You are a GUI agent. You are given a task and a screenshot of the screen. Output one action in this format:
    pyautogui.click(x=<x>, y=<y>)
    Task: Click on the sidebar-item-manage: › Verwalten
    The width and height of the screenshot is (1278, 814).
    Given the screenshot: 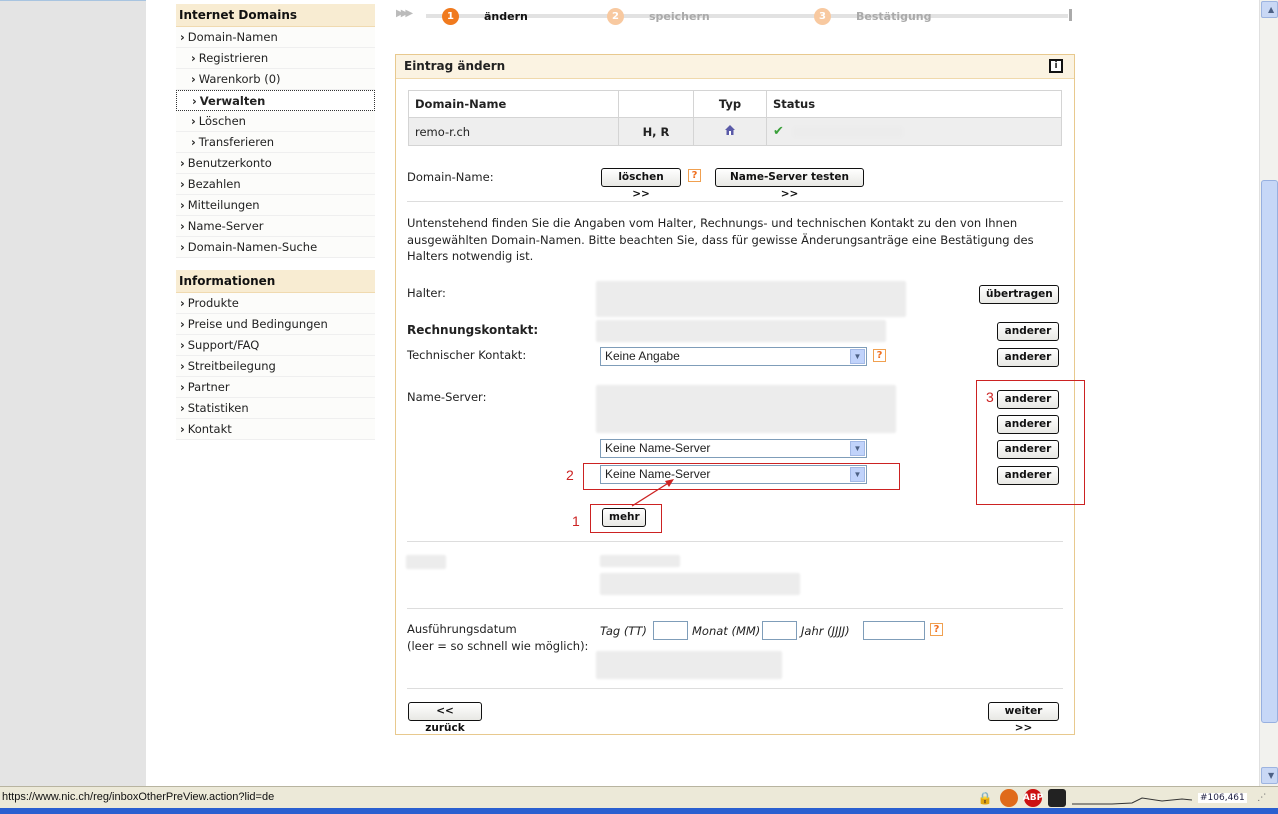 What is the action you would take?
    pyautogui.click(x=275, y=100)
    